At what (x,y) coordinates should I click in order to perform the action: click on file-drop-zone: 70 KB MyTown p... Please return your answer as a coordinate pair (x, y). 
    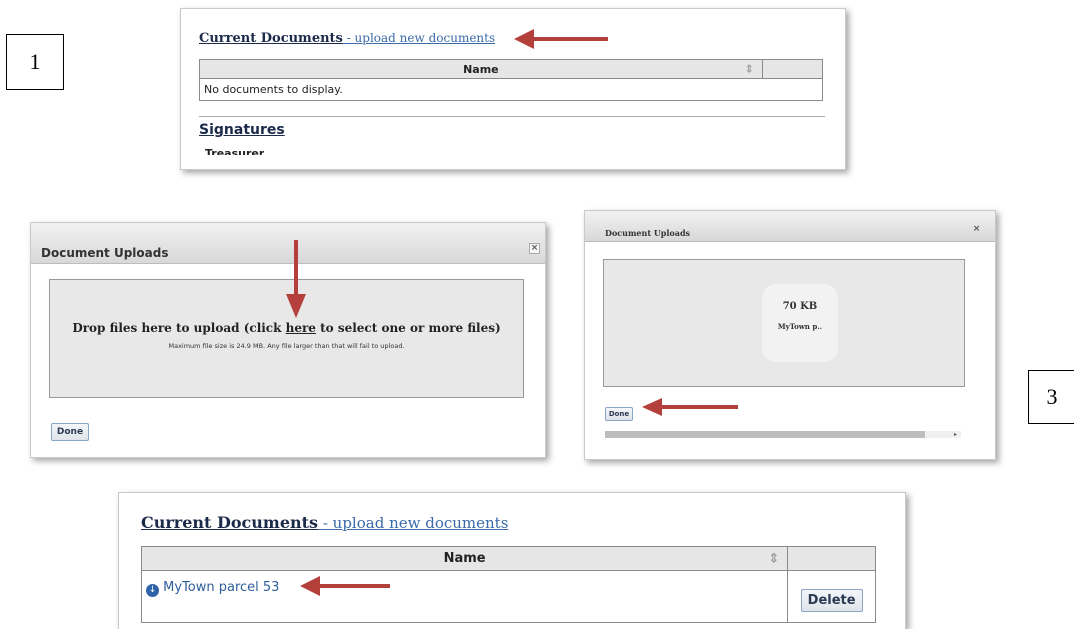
    Looking at the image, I should click on (784, 323).